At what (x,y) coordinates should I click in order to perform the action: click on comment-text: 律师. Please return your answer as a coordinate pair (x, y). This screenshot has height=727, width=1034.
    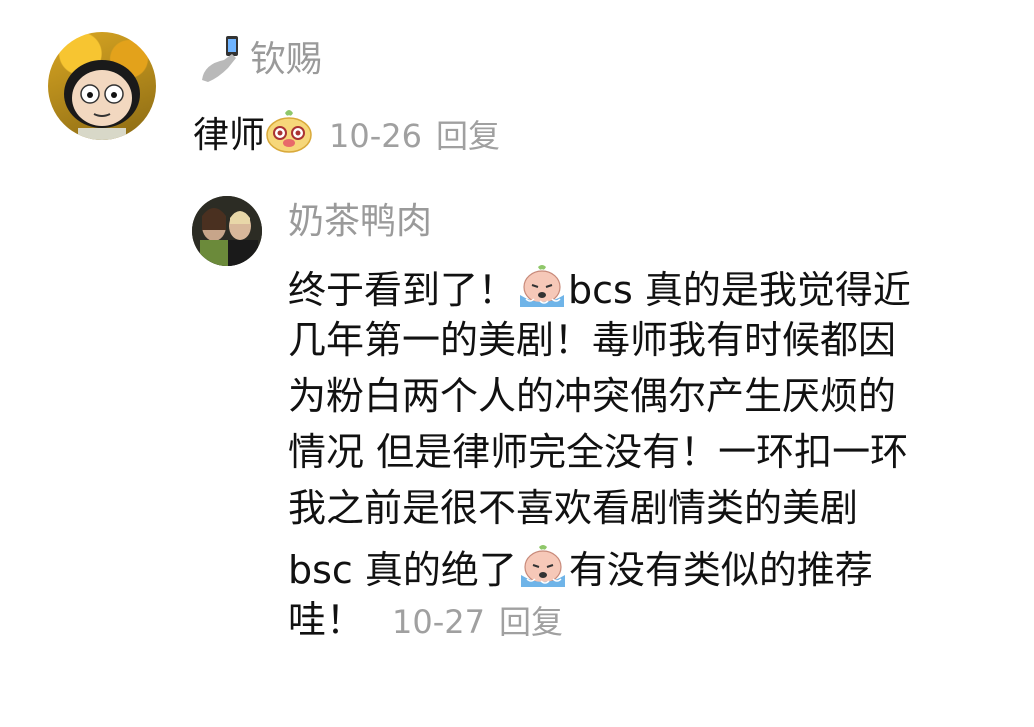
    Looking at the image, I should click on (229, 135).